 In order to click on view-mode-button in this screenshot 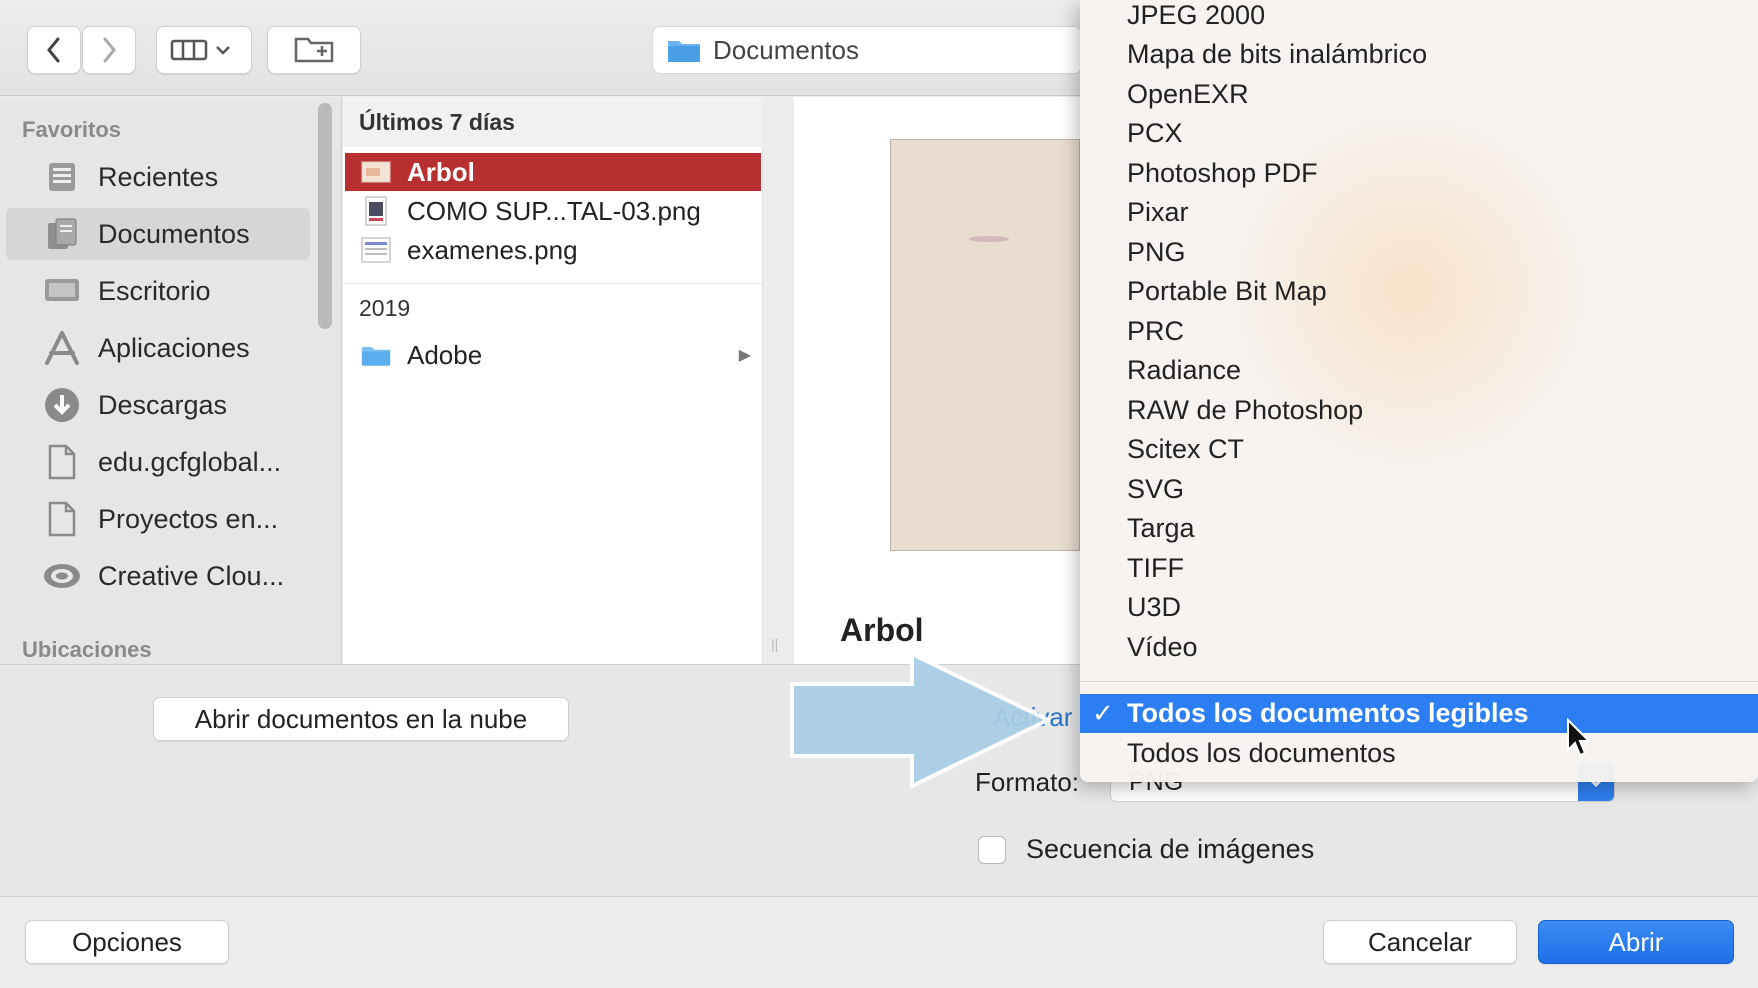, I will do `click(204, 50)`.